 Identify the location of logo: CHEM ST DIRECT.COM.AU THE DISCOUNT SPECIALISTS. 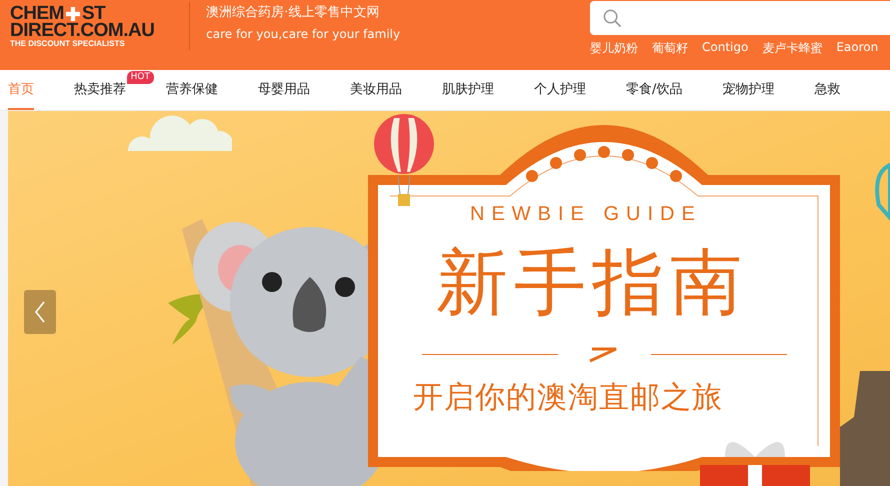
(100, 26).